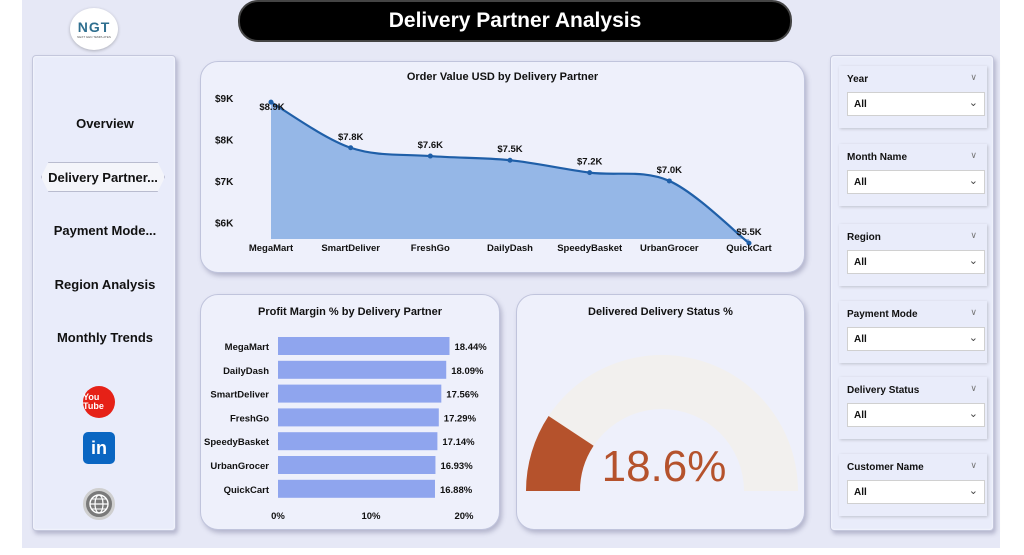 This screenshot has height=555, width=1024. Describe the element at coordinates (105, 337) in the screenshot. I see `nav-item-monthly-trends: Monthly Trends` at that location.